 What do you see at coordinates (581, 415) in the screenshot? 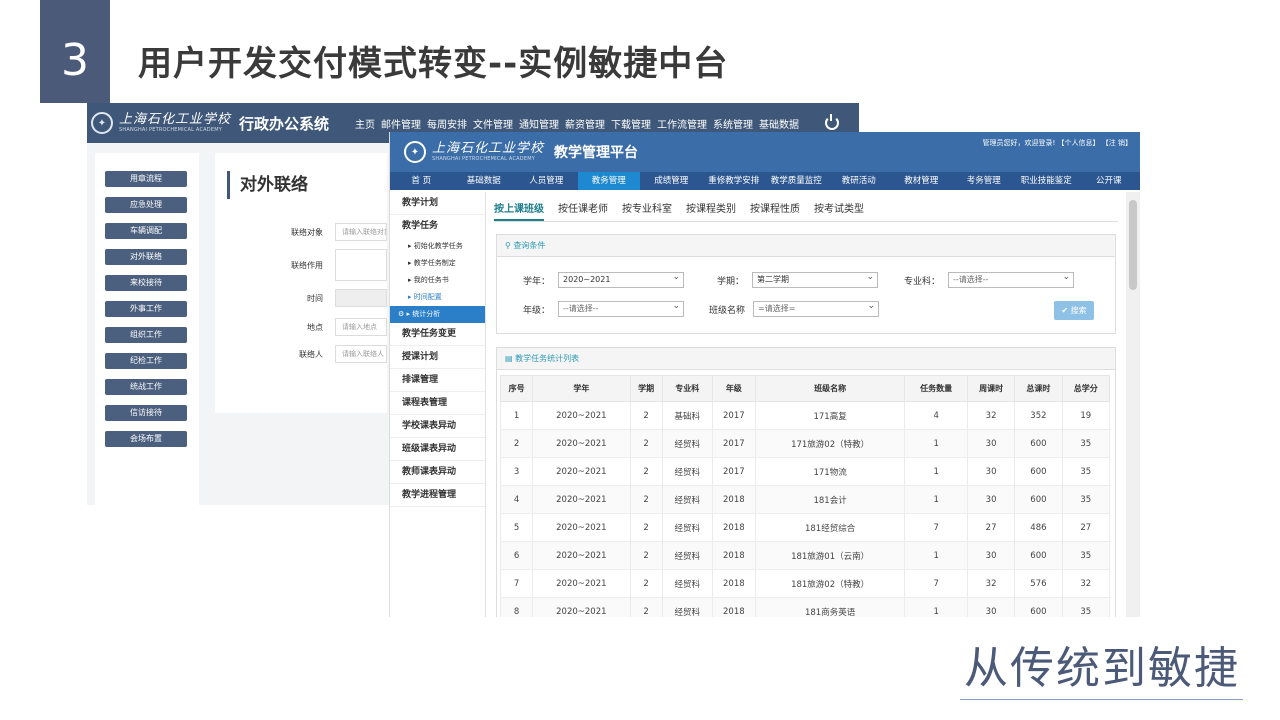
I see `table-cell: 2020~2021` at bounding box center [581, 415].